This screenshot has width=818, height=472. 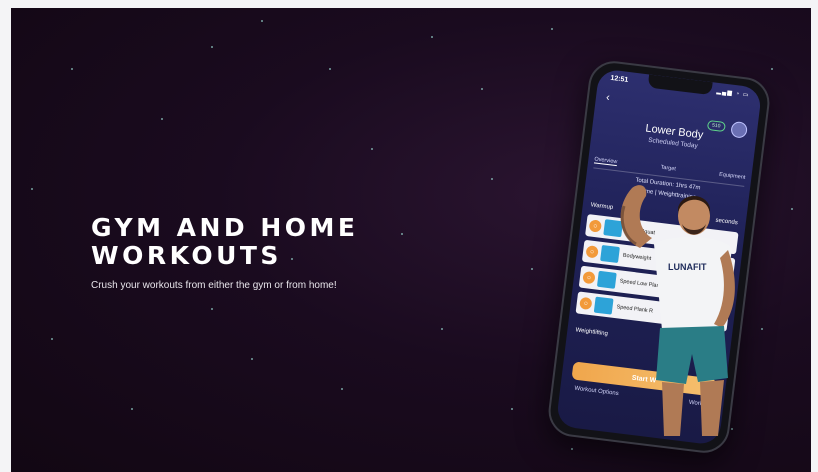 What do you see at coordinates (619, 79) in the screenshot?
I see `status-time: 12:51` at bounding box center [619, 79].